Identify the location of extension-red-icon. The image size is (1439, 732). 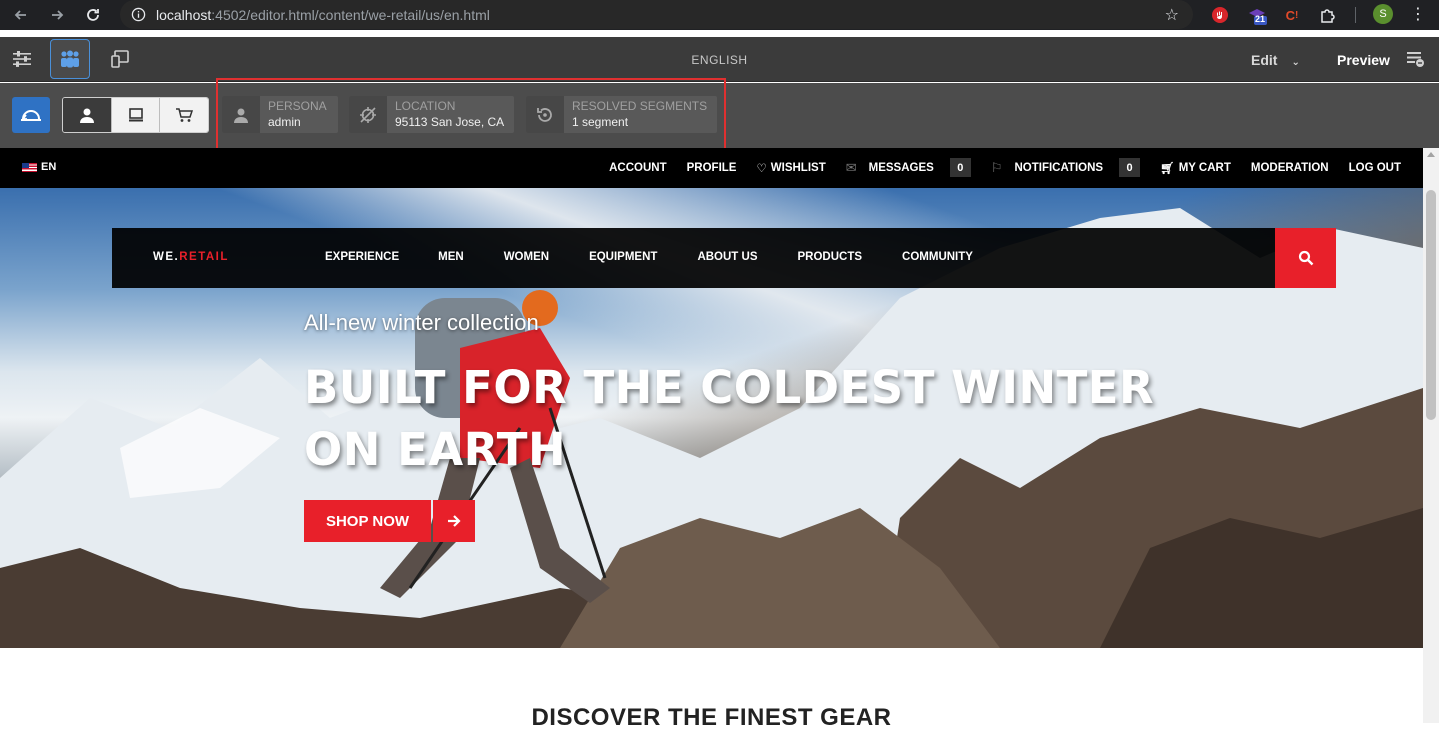
(1220, 15).